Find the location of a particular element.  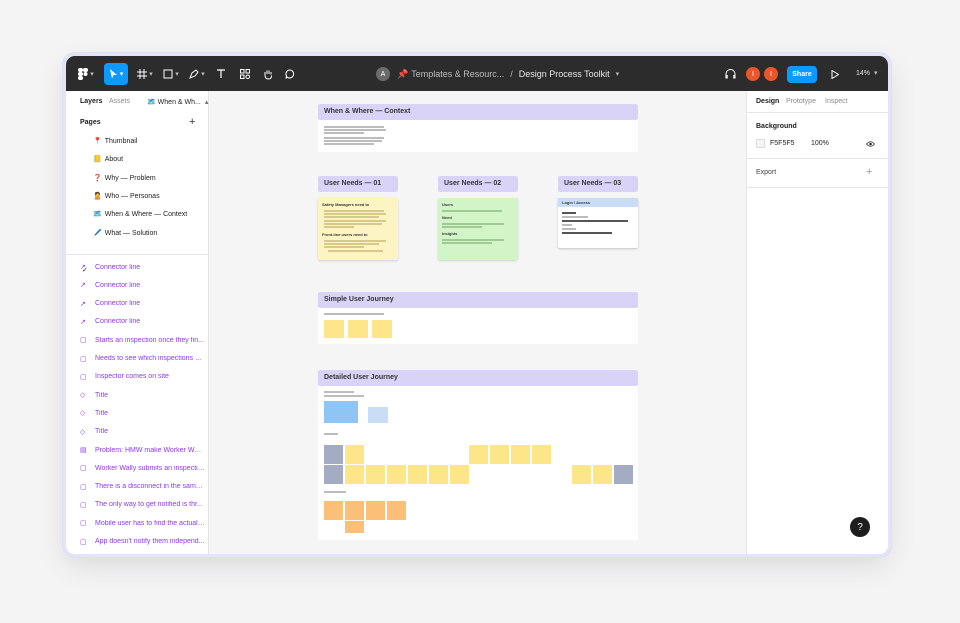

page-item: 🗺️ When & Where — Context is located at coordinates (149, 214).